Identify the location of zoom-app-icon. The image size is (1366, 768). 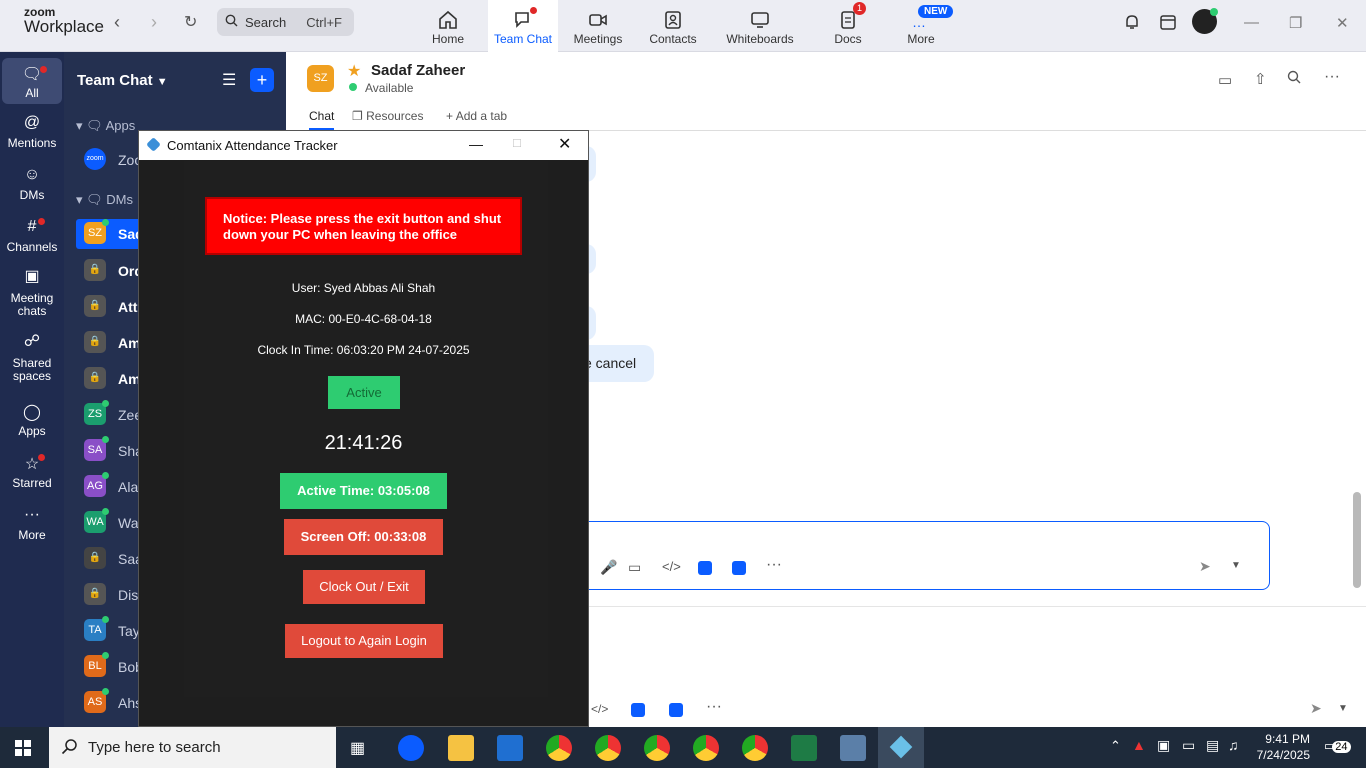
(411, 748).